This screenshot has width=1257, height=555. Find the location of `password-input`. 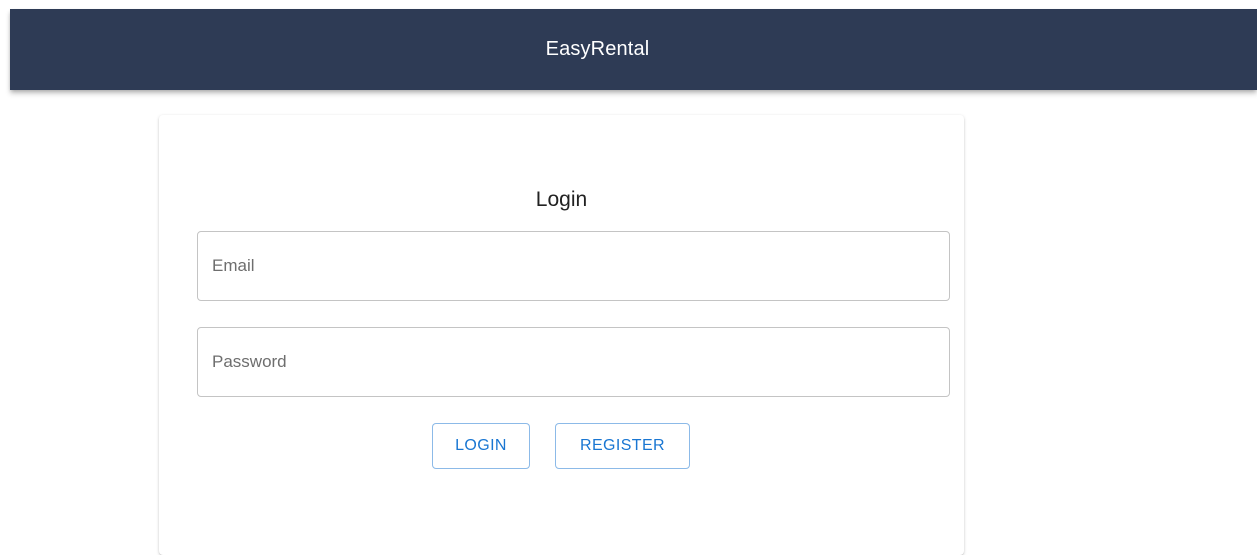

password-input is located at coordinates (580, 362).